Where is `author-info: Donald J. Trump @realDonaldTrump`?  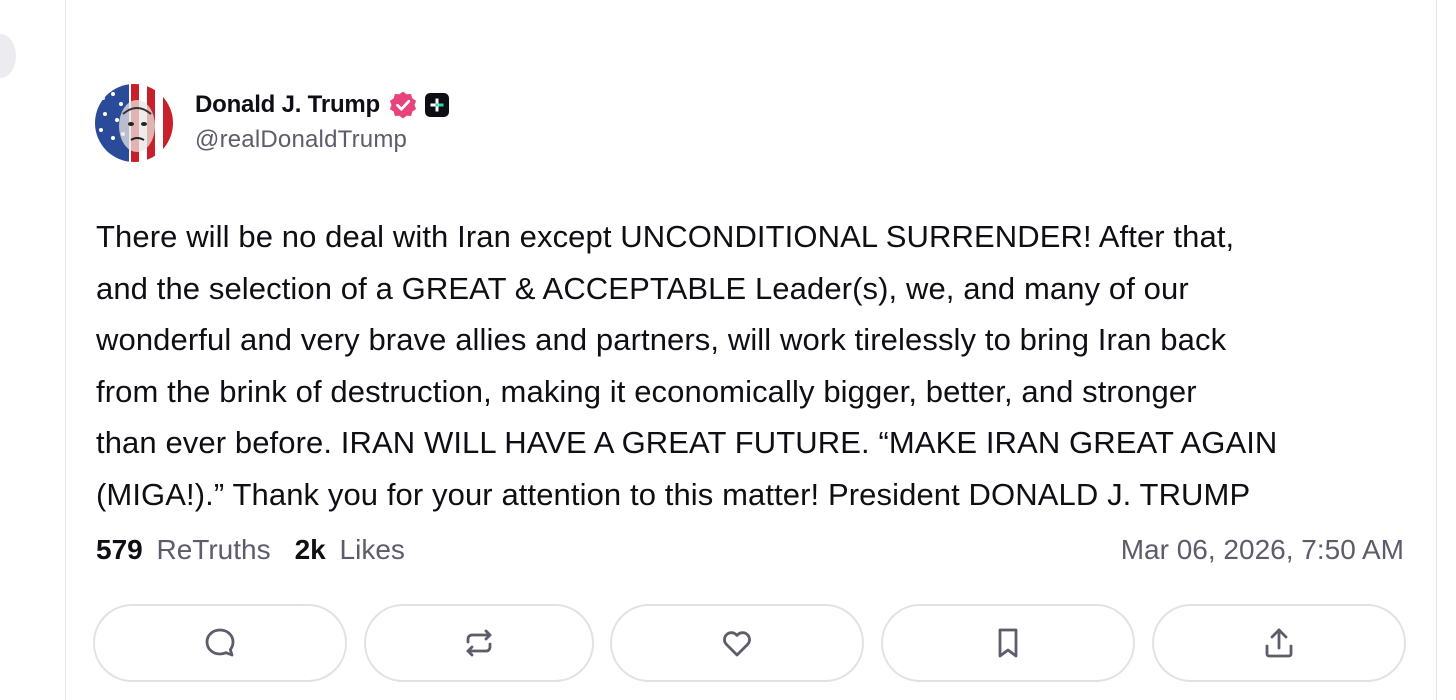 author-info: Donald J. Trump @realDonaldTrump is located at coordinates (322, 121).